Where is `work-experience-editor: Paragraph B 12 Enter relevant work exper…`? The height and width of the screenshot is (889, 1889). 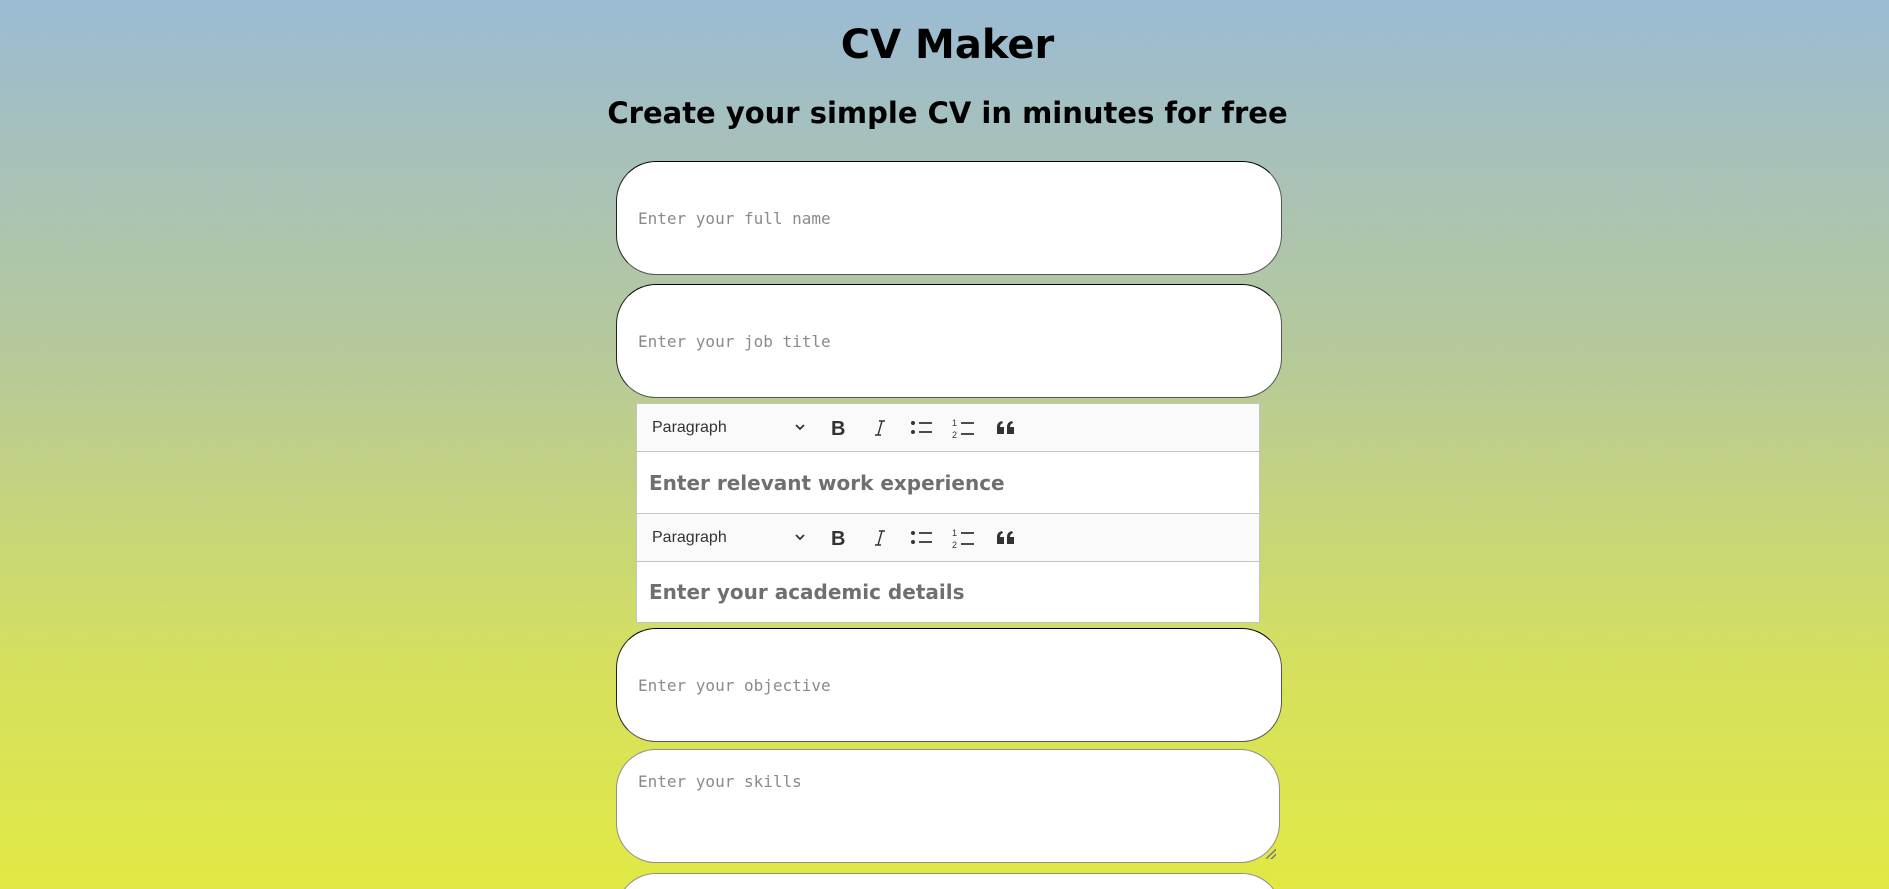 work-experience-editor: Paragraph B 12 Enter relevant work exper… is located at coordinates (948, 458).